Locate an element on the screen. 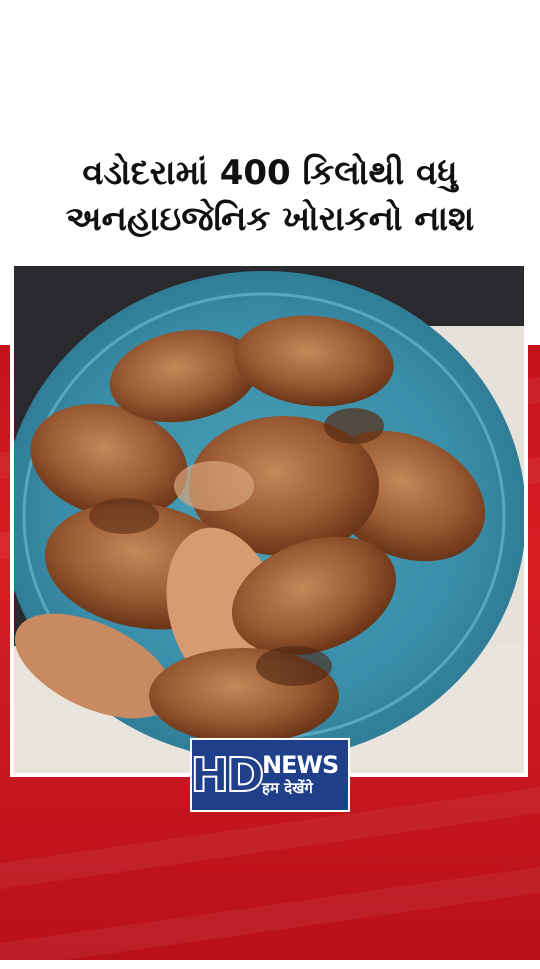  logo-tagline: हम देखेंगे is located at coordinates (287, 788).